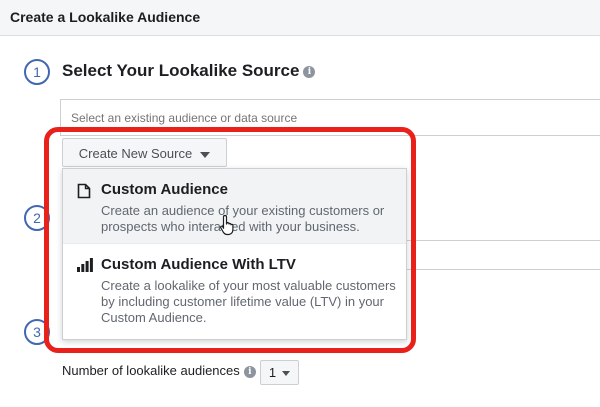  Describe the element at coordinates (37, 332) in the screenshot. I see `step-3-indicator: 3` at that location.